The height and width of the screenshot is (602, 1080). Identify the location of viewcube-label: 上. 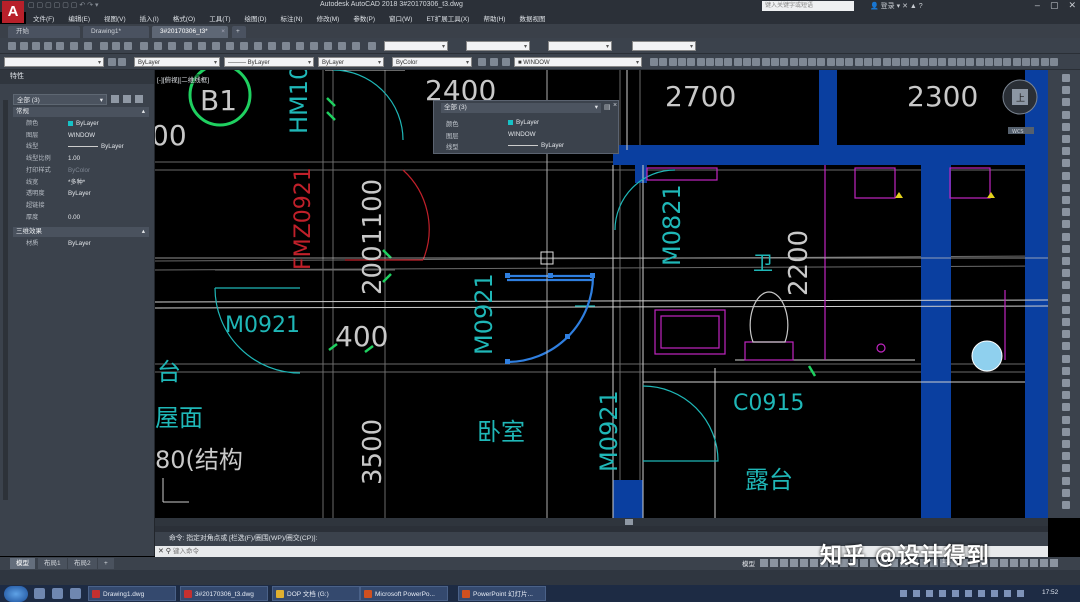
(1020, 98).